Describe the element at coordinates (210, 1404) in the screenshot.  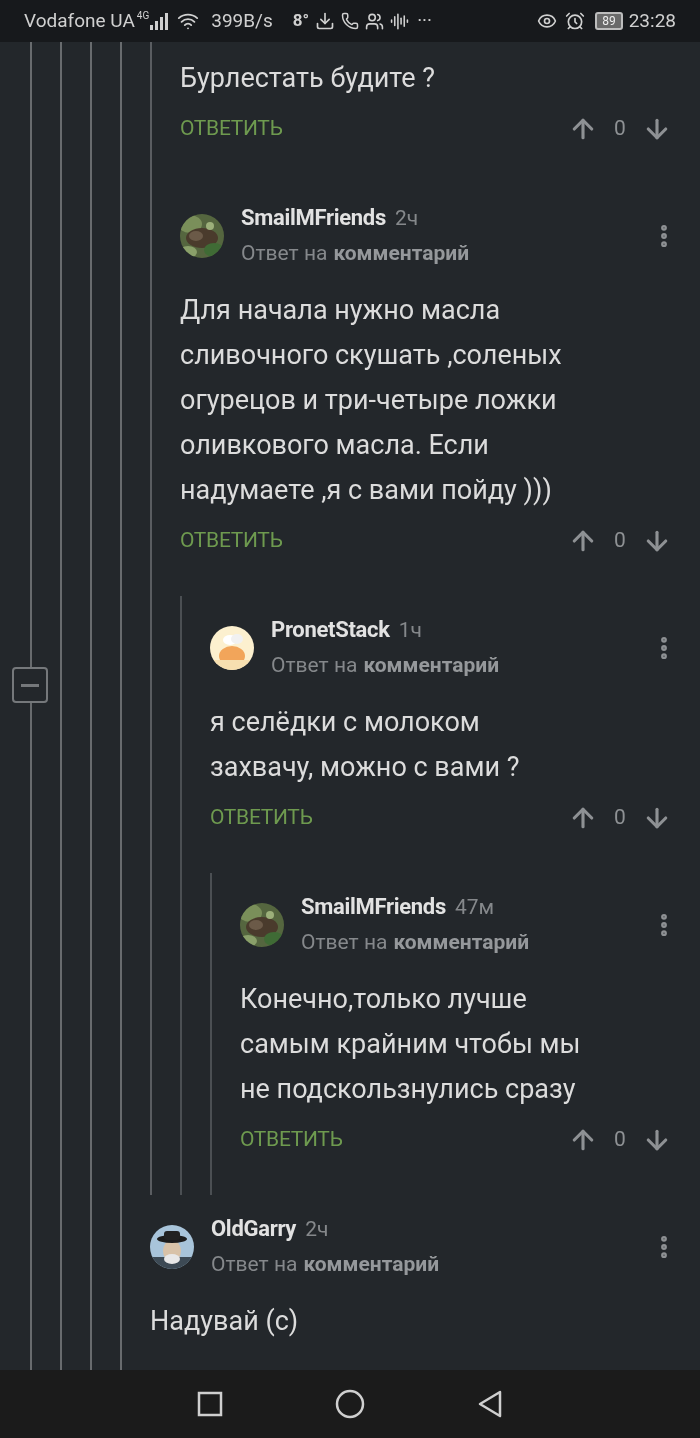
I see `recent-apps-icon` at that location.